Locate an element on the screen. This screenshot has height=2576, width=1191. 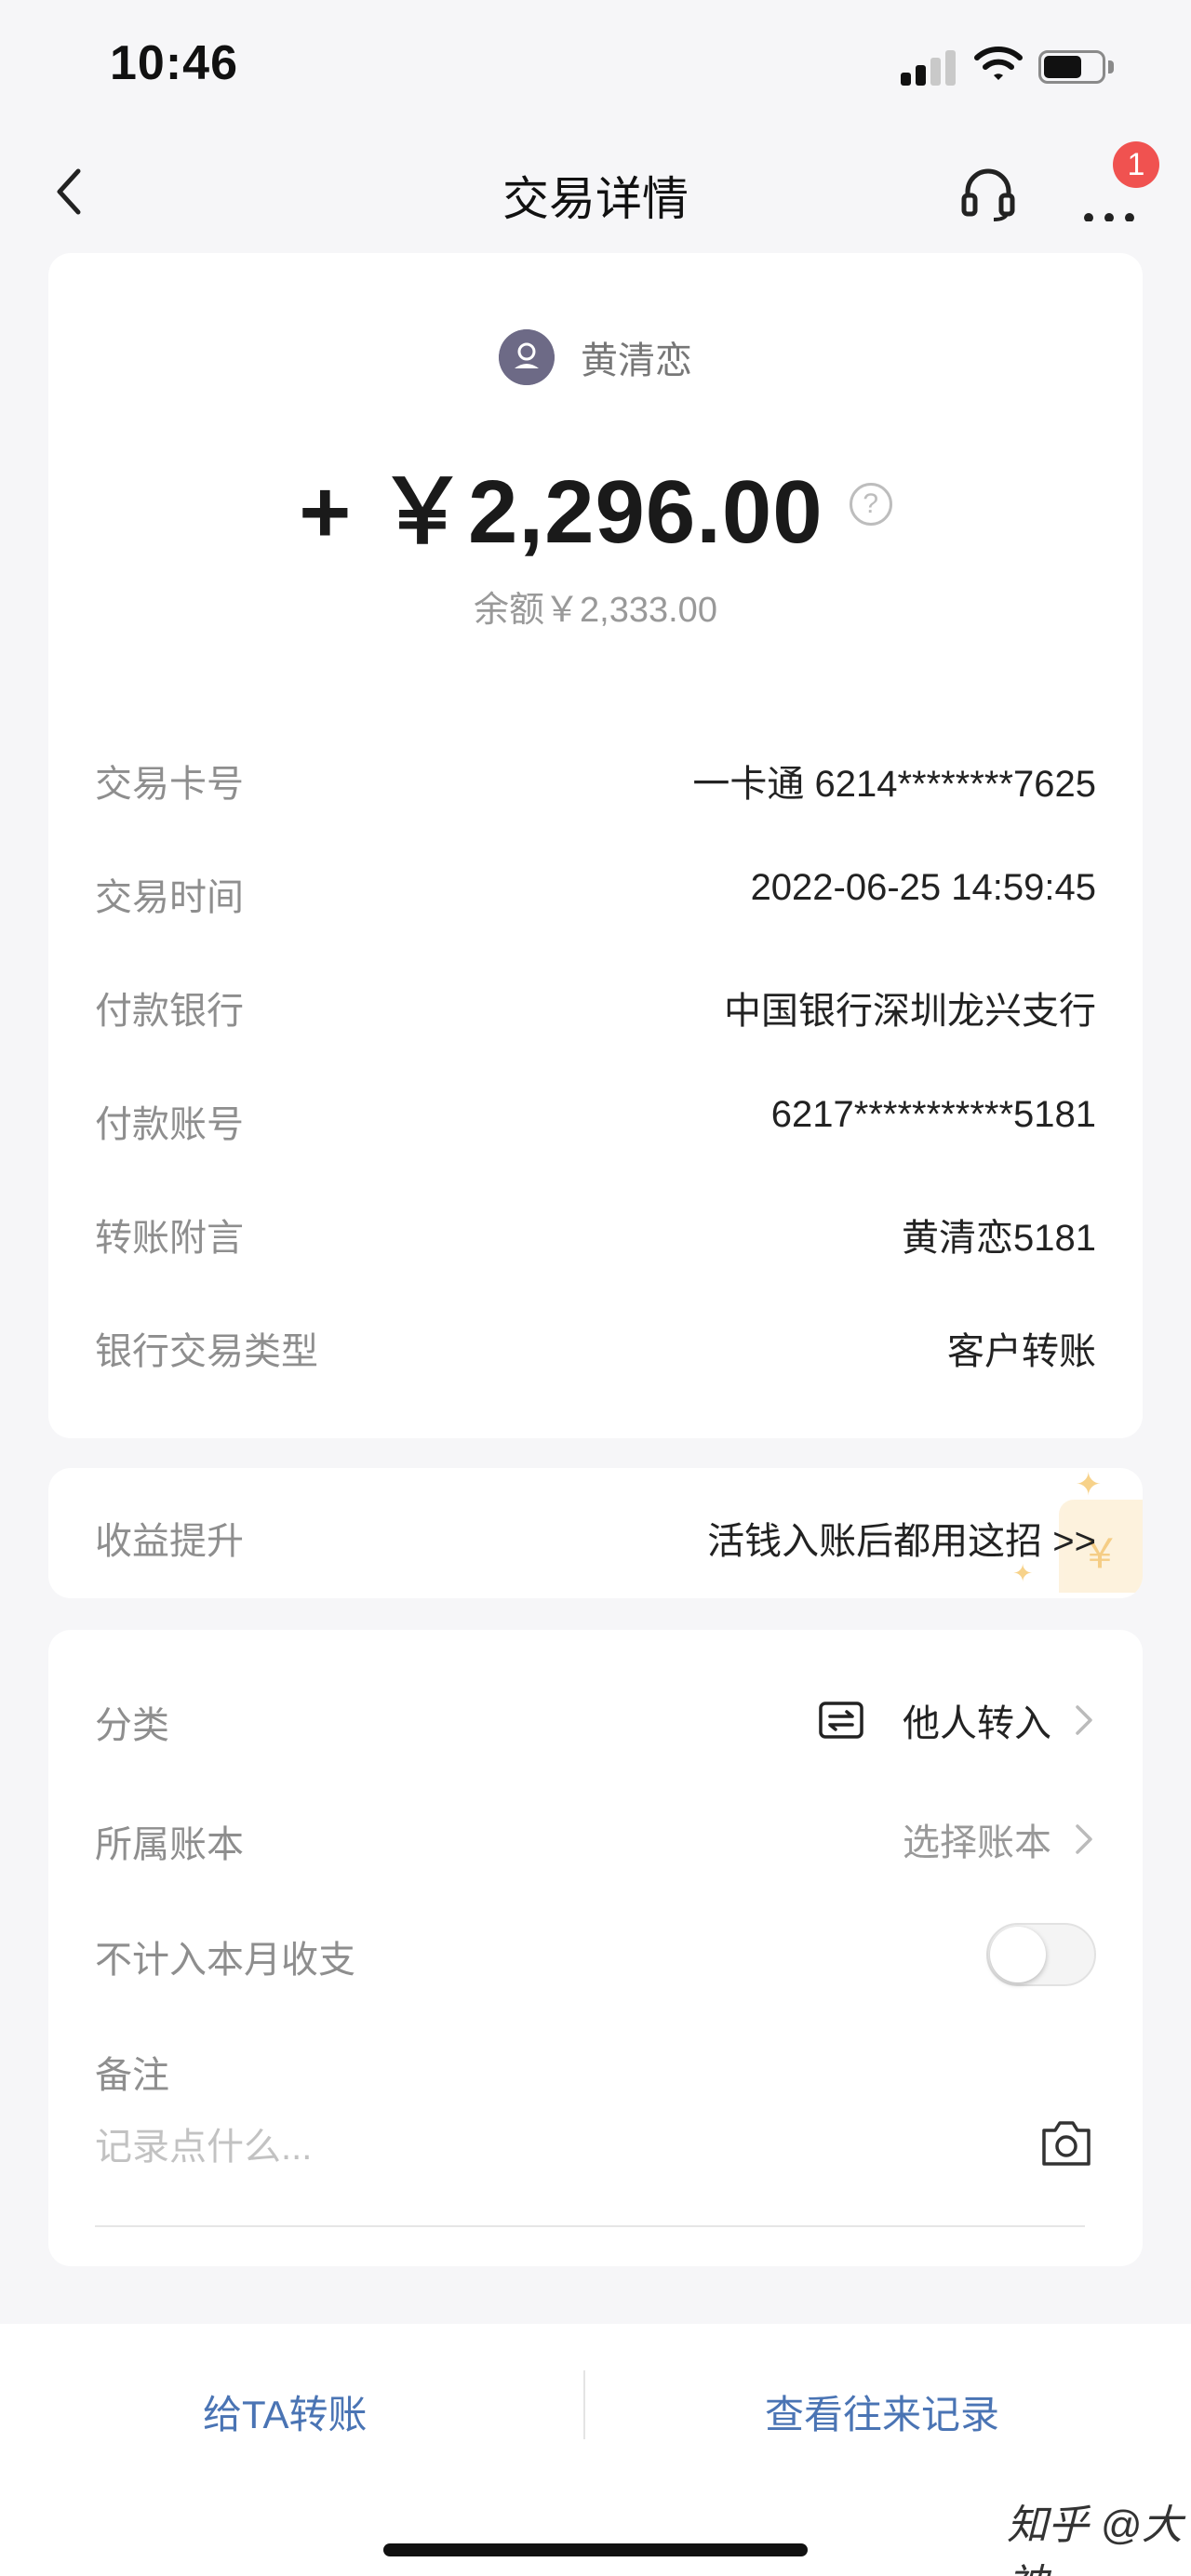
camera-icon is located at coordinates (1066, 2143).